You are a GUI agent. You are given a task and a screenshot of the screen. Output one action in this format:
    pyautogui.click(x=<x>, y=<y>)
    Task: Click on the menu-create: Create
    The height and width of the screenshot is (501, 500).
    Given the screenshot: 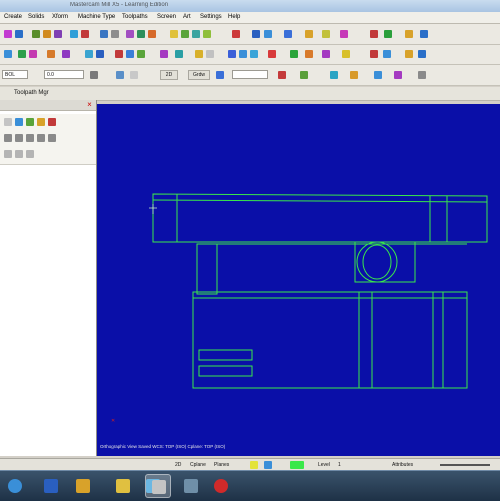 What is the action you would take?
    pyautogui.click(x=13, y=17)
    